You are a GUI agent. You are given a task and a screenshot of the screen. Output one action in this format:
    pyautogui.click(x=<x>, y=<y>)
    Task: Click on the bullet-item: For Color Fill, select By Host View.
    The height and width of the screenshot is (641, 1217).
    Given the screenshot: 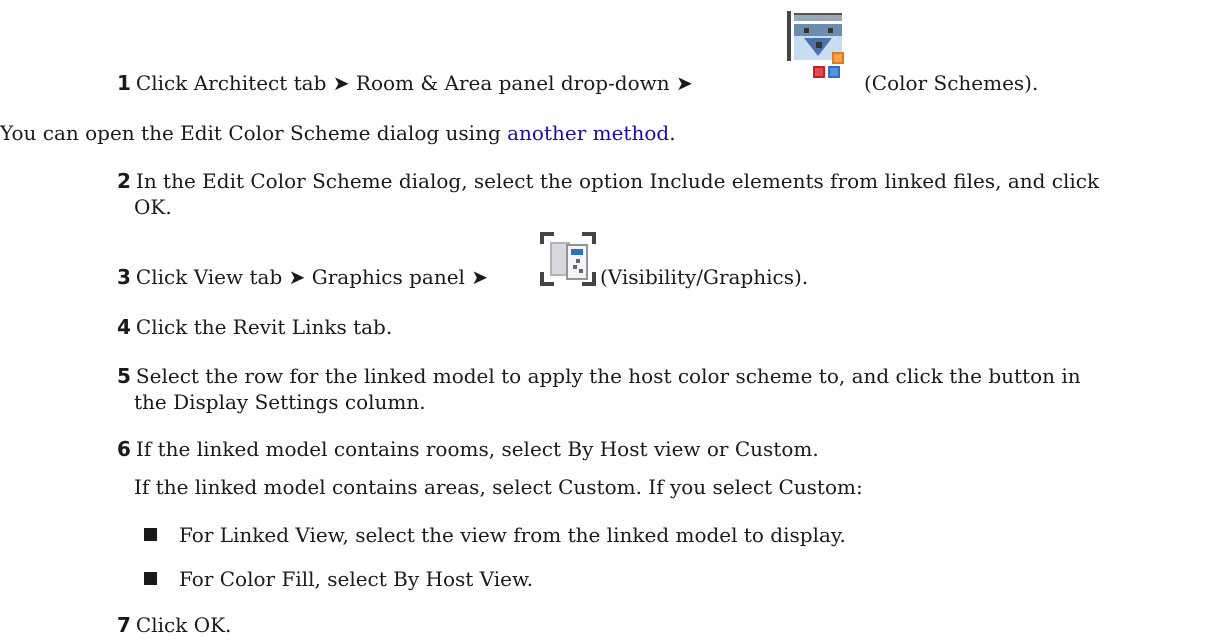 What is the action you would take?
    pyautogui.click(x=338, y=579)
    